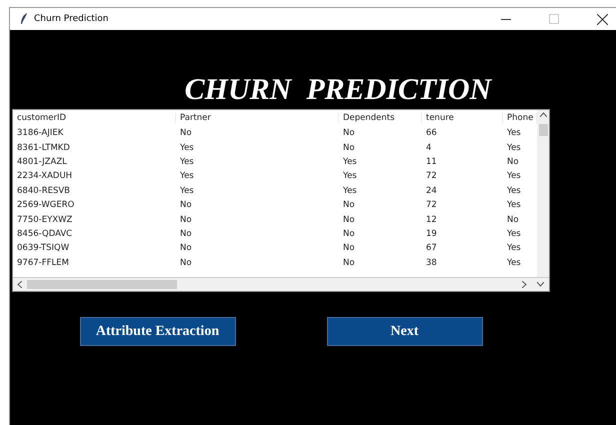 The image size is (616, 425). Describe the element at coordinates (431, 263) in the screenshot. I see `table-cell-text: 38` at that location.